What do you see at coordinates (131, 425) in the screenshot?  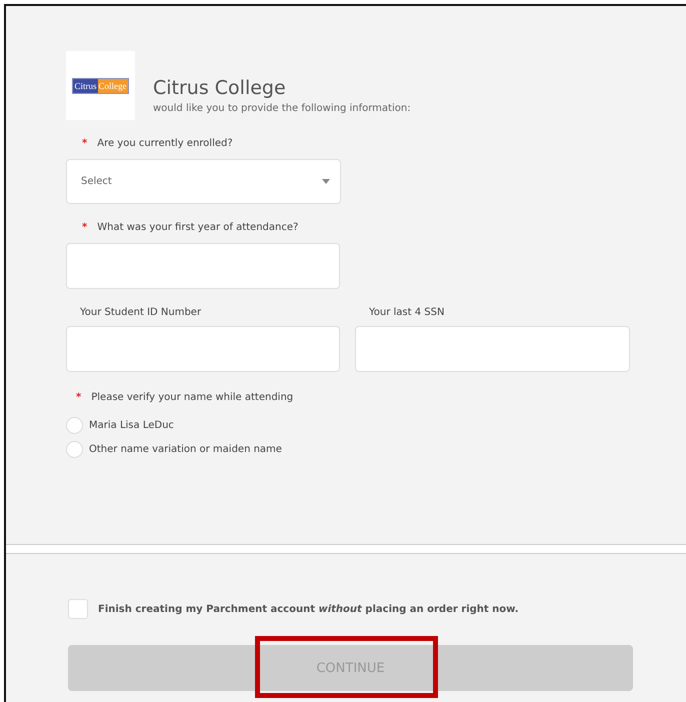 I see `radio-label: Maria Lisa LeDuc` at bounding box center [131, 425].